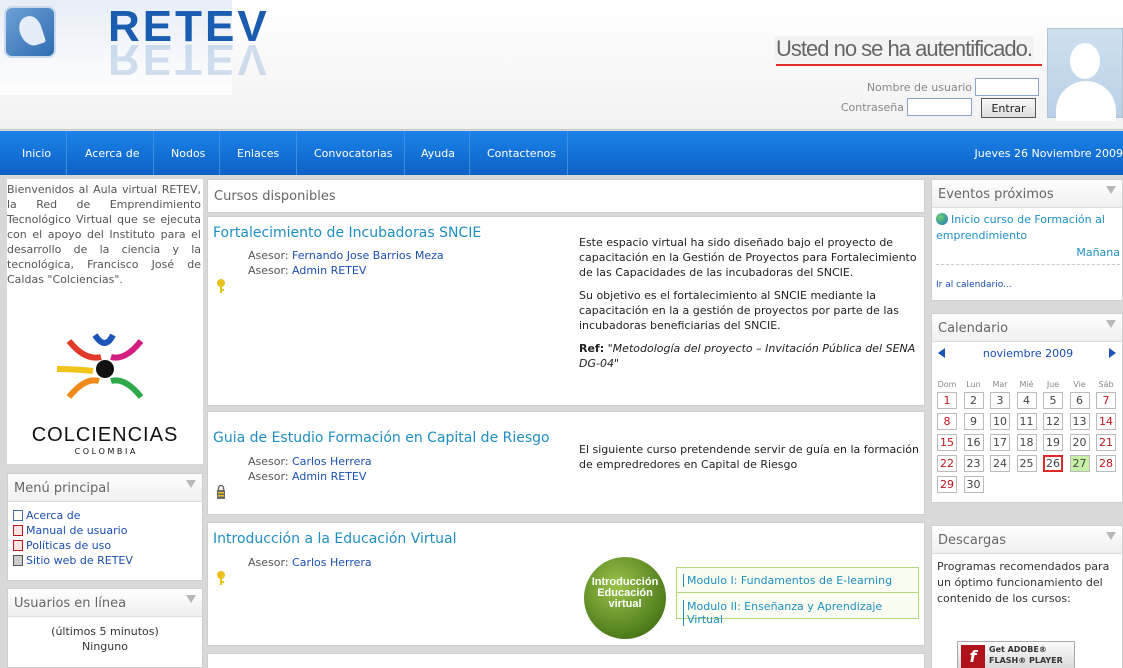 The image size is (1123, 668). I want to click on nav-nodos: Nodos, so click(188, 153).